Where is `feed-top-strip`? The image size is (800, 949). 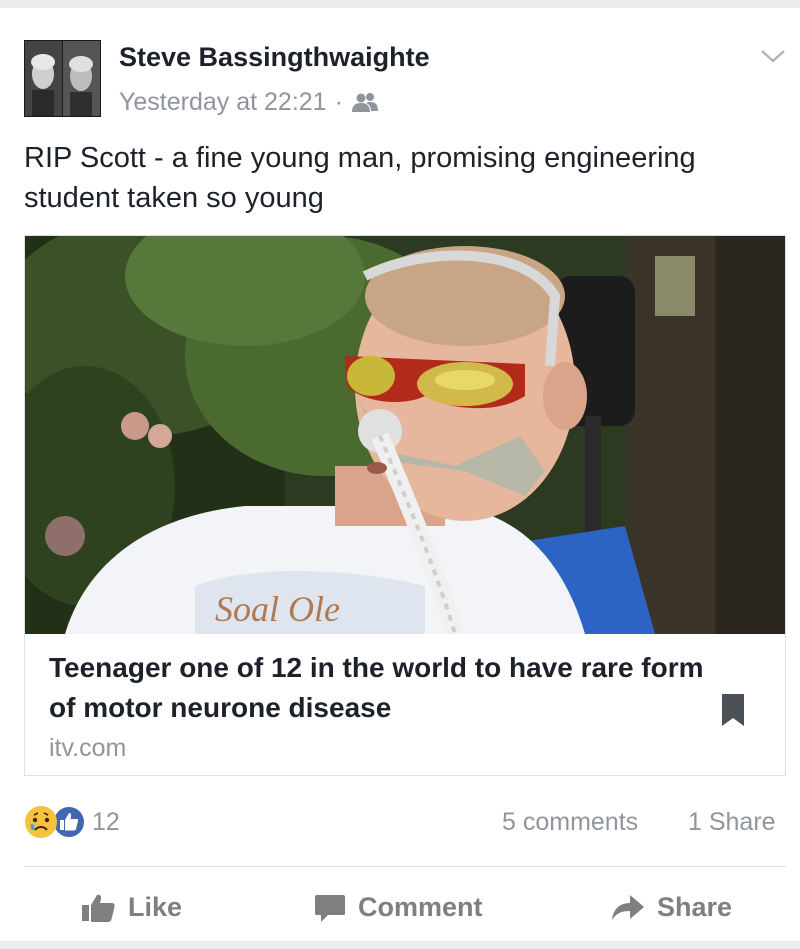
feed-top-strip is located at coordinates (400, 4).